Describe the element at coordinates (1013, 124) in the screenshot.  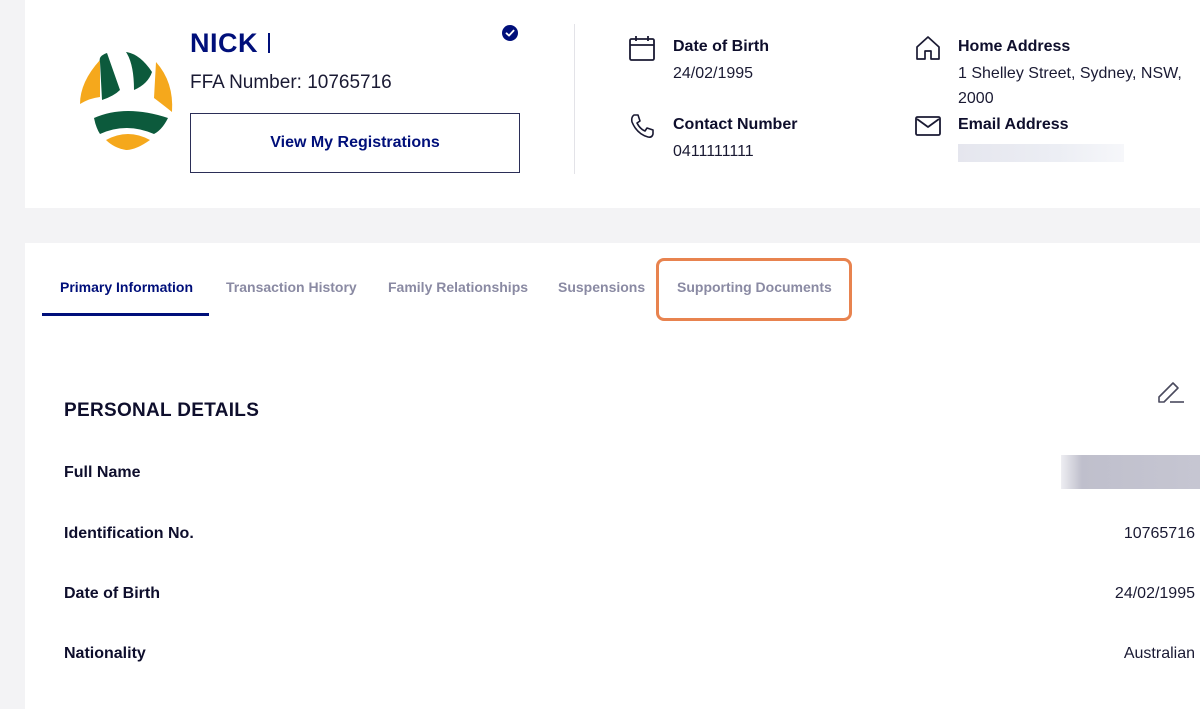
I see `email-address-label: Email Address` at that location.